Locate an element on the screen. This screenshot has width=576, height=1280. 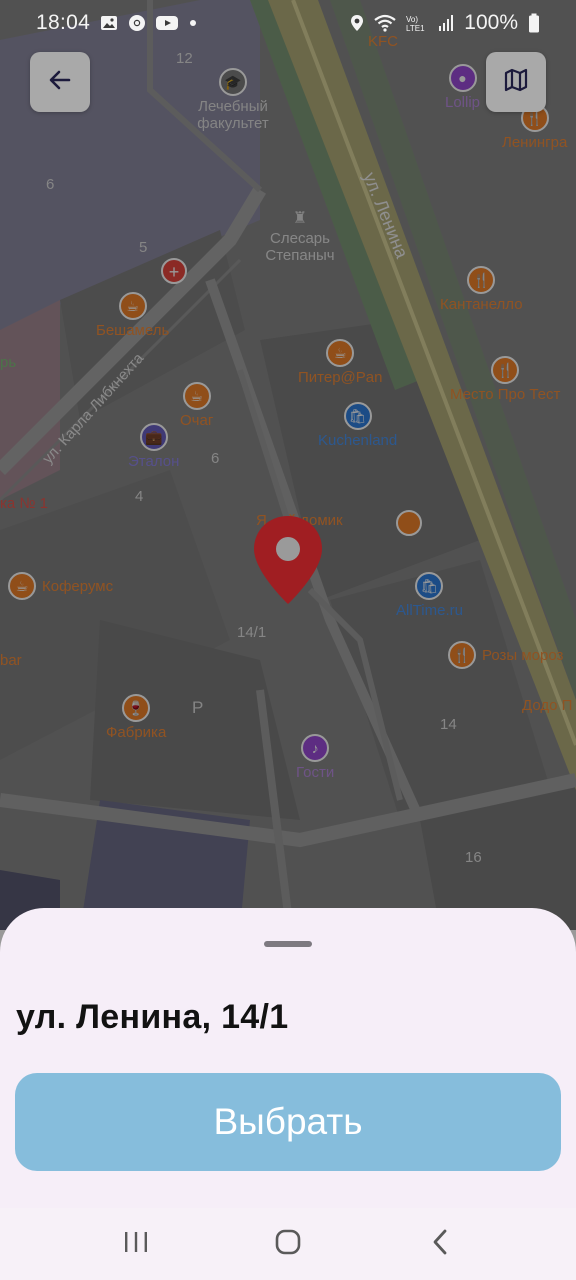
status-time: 18:04 is located at coordinates (63, 22).